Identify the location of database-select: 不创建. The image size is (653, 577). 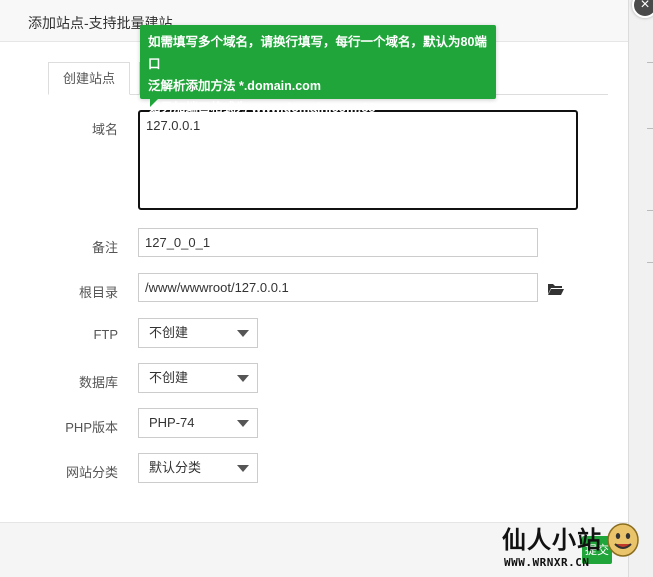
(198, 378).